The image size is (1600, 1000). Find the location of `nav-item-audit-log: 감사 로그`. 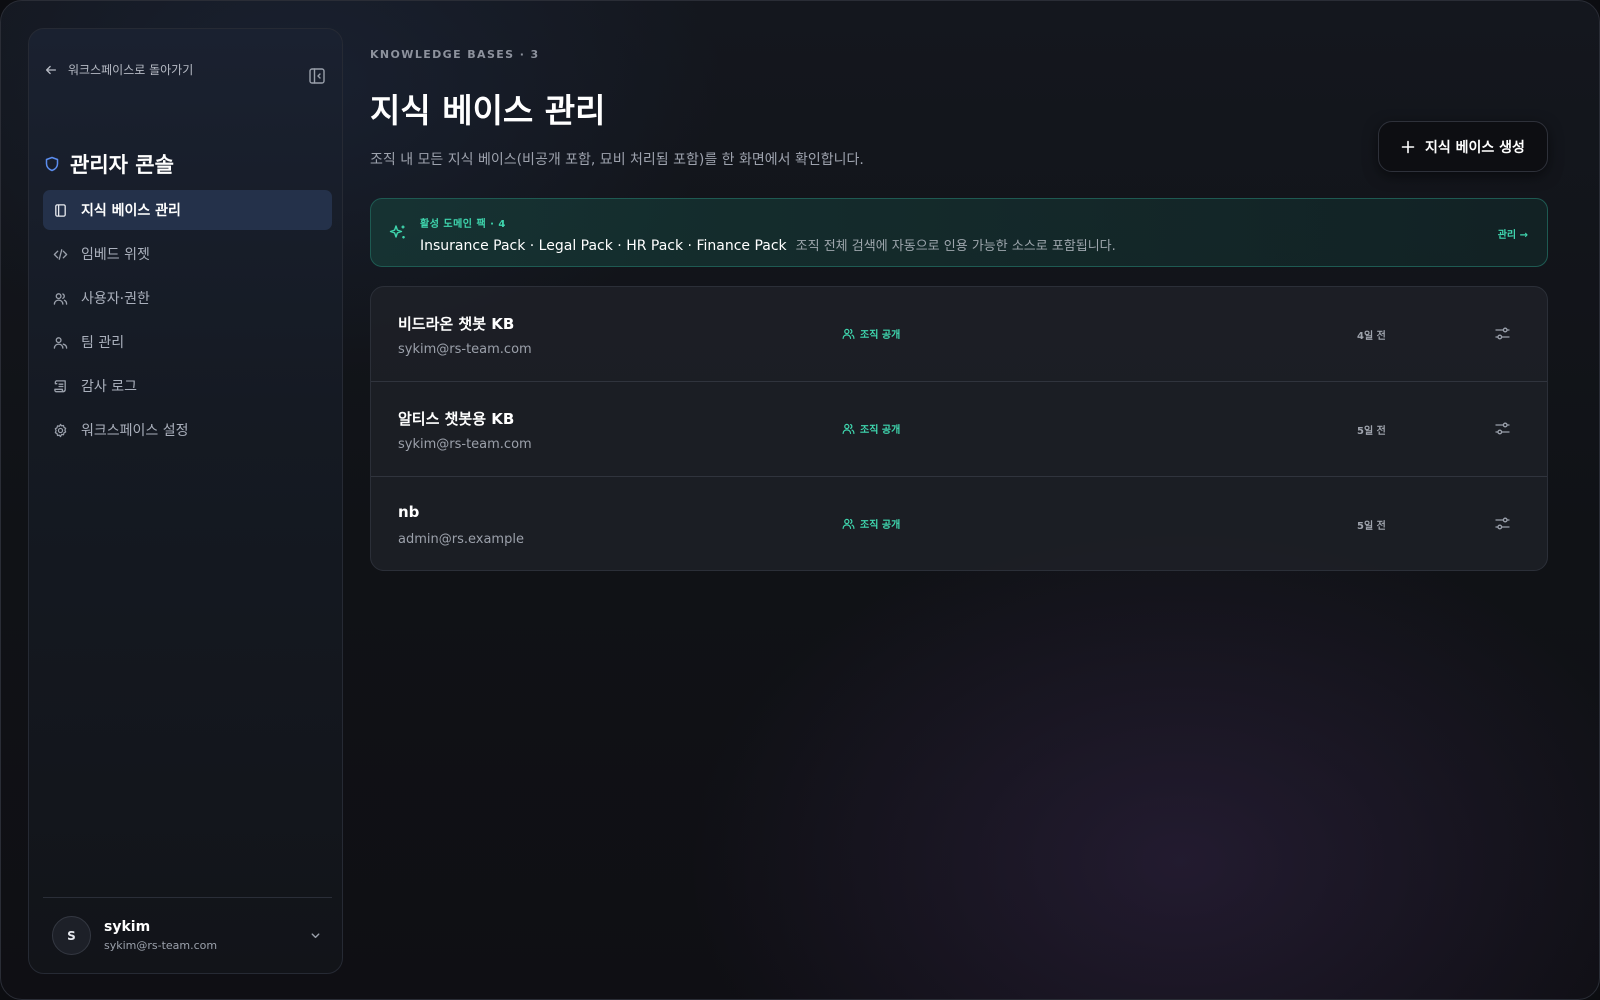

nav-item-audit-log: 감사 로그 is located at coordinates (187, 386).